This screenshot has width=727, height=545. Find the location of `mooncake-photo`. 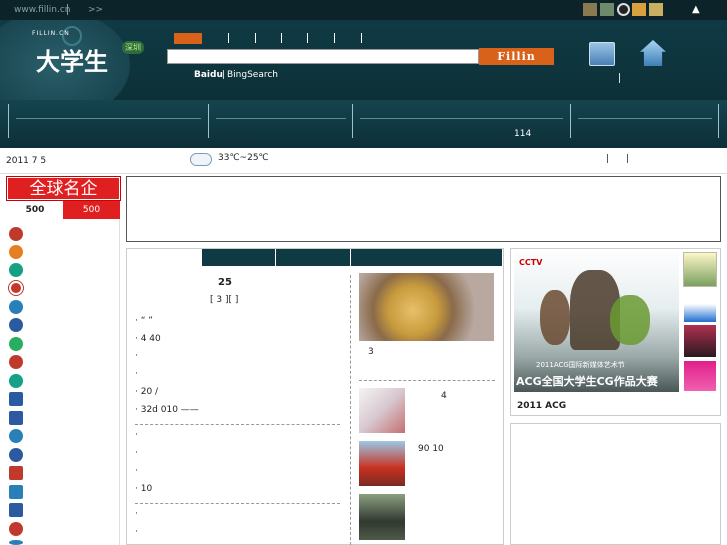

mooncake-photo is located at coordinates (426, 307).